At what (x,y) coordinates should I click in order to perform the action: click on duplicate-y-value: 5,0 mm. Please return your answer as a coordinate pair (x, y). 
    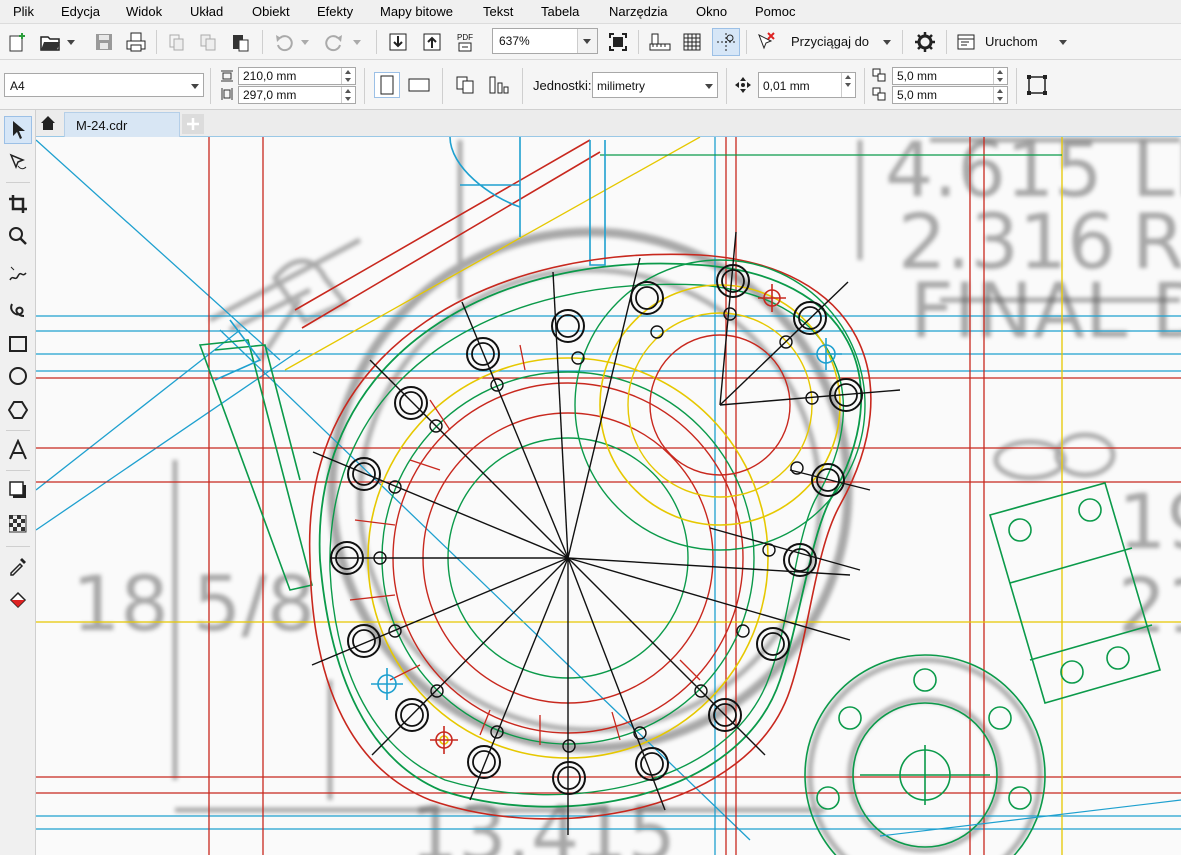
    Looking at the image, I should click on (917, 95).